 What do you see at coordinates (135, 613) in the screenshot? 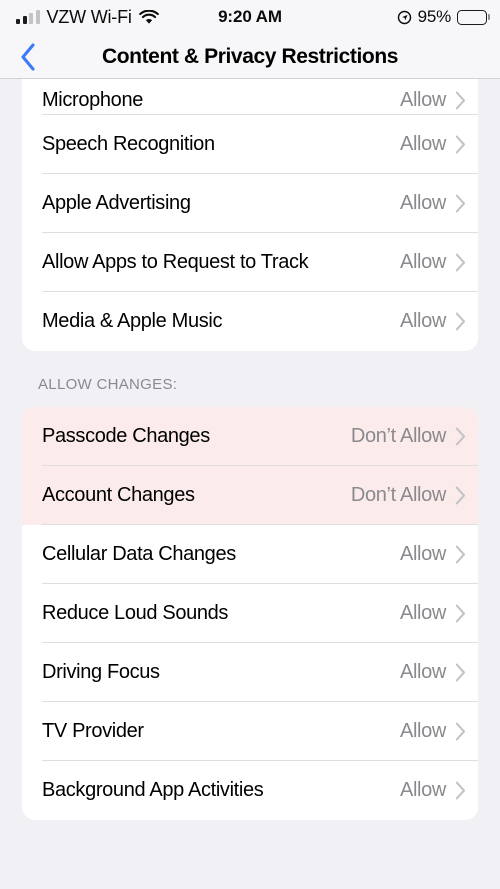
I see `settings-row-label: Reduce Loud Sounds` at bounding box center [135, 613].